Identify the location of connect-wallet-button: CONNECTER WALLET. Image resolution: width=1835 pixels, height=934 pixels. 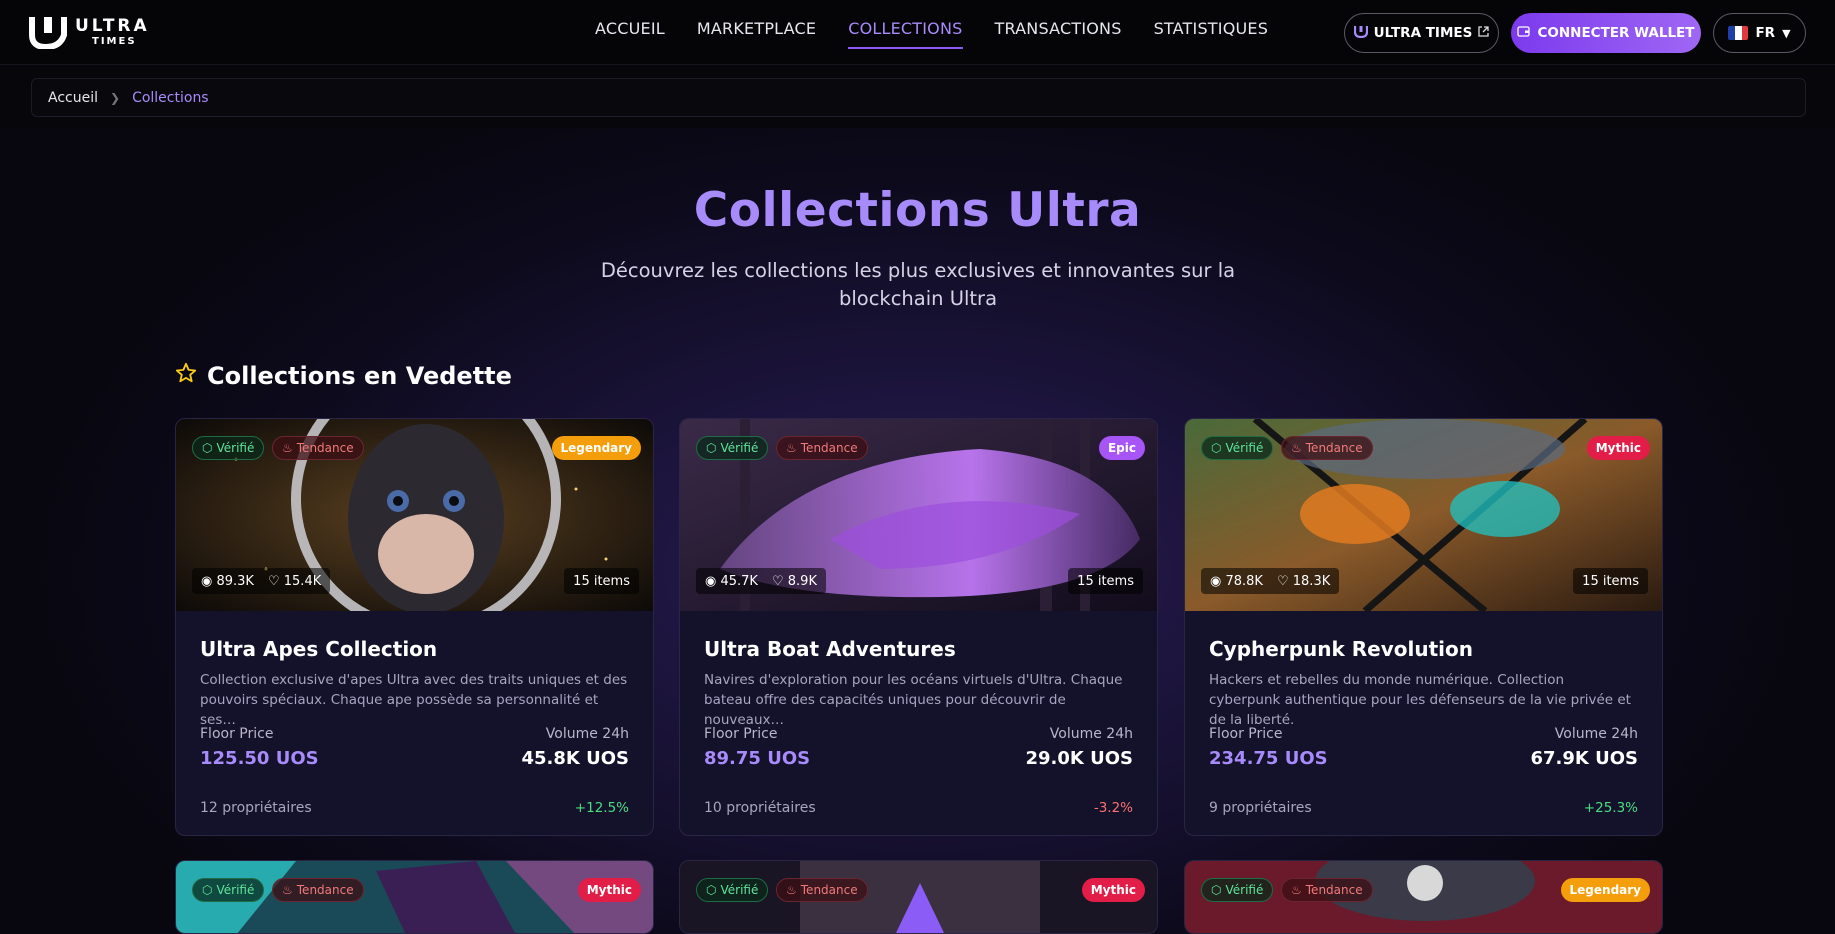
(1606, 33).